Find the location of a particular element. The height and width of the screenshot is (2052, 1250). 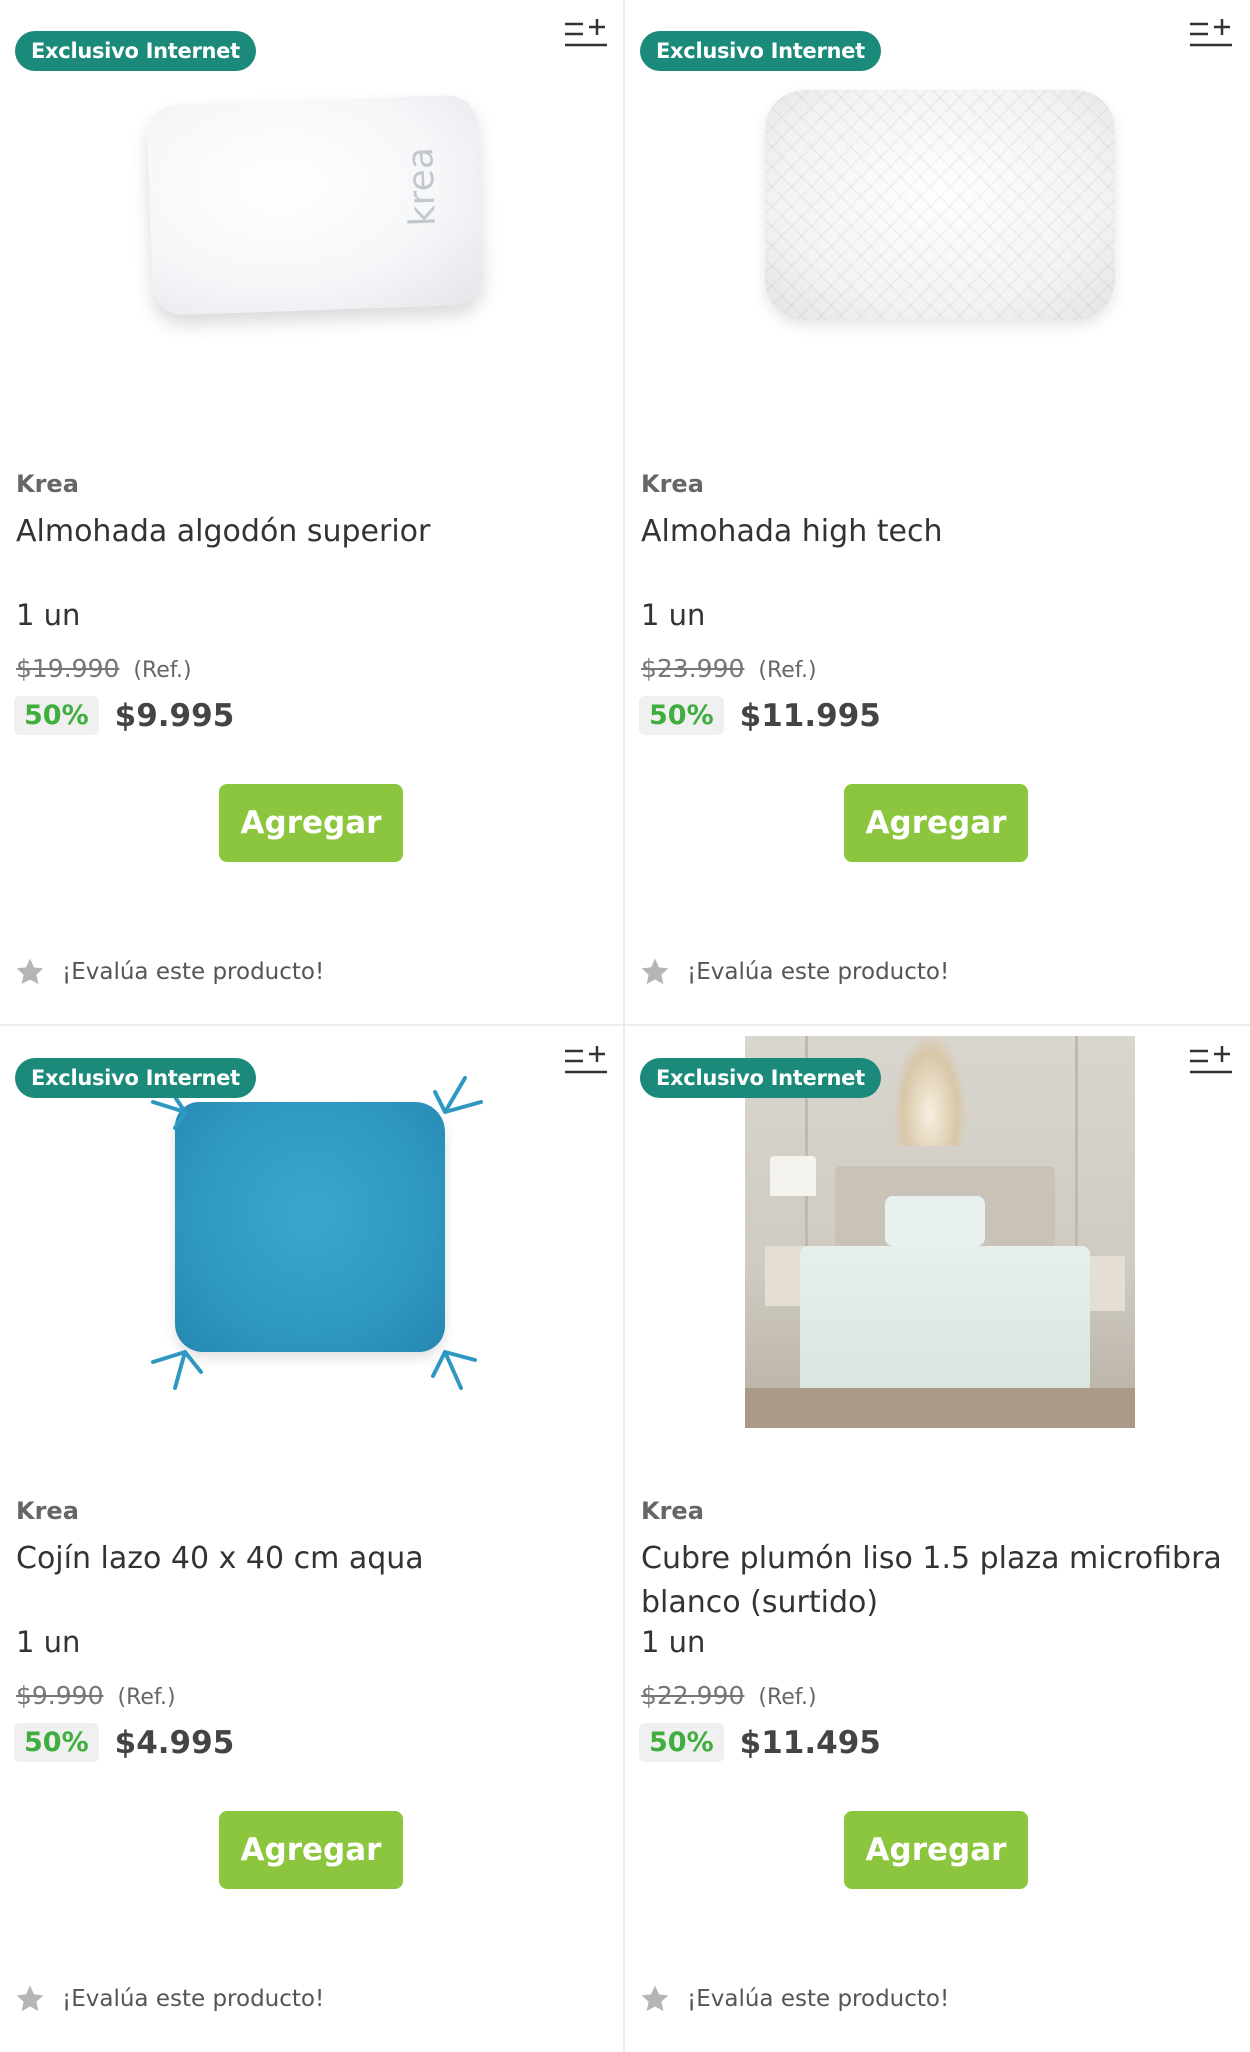

price-row: 50% $11.495 is located at coordinates (760, 1742).